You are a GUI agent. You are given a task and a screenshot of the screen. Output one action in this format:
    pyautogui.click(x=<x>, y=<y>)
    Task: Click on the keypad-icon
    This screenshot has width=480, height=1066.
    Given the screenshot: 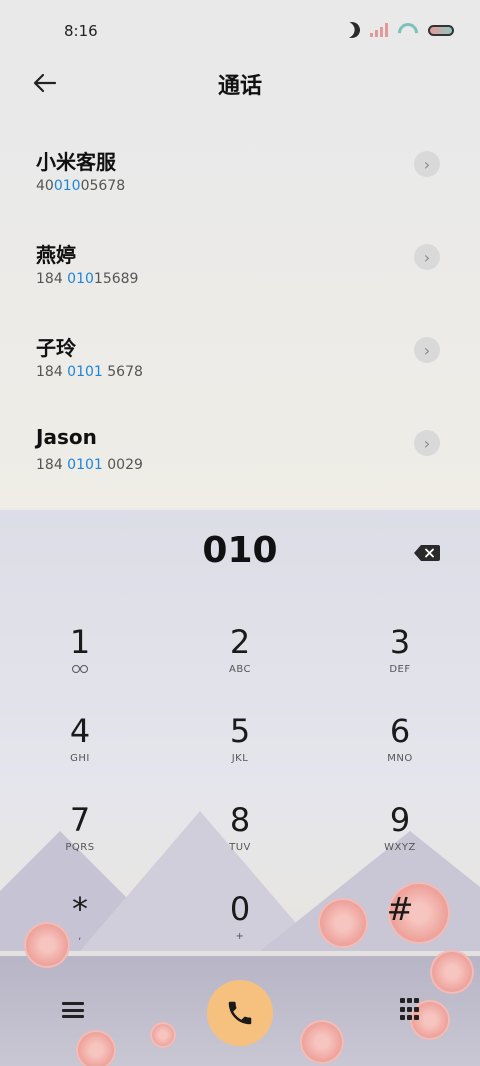 What is the action you would take?
    pyautogui.click(x=409, y=1010)
    